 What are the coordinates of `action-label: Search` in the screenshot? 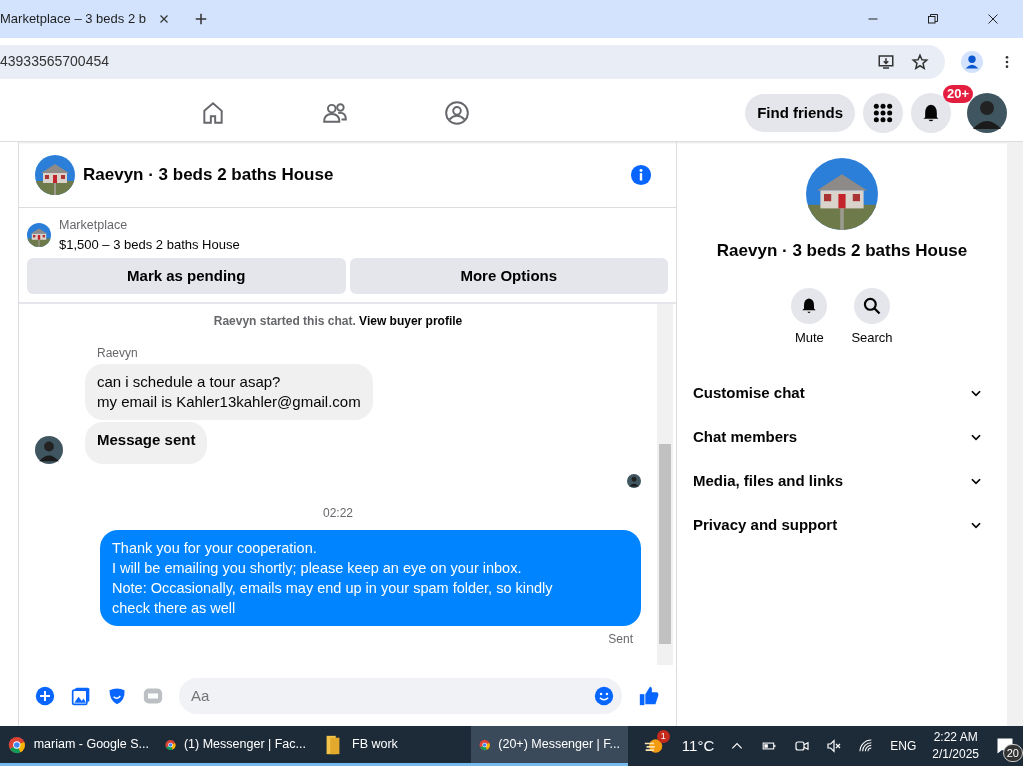 It's located at (872, 337).